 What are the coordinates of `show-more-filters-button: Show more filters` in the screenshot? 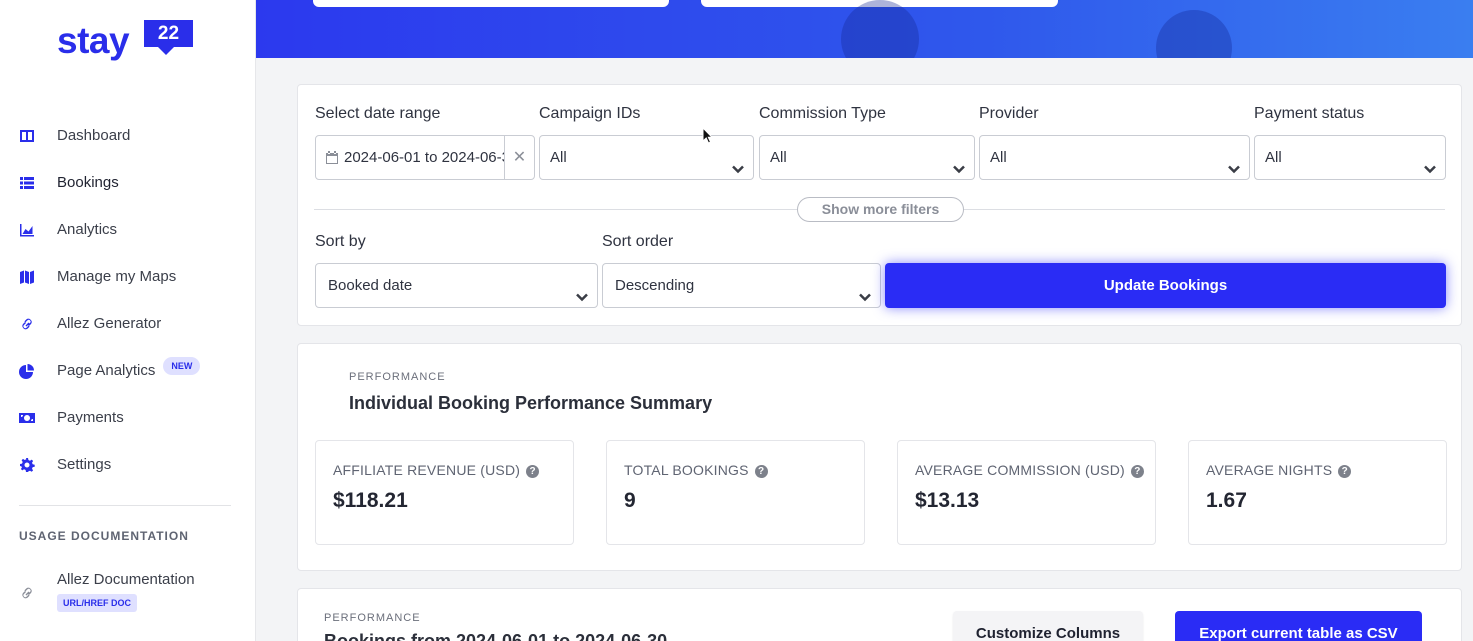 It's located at (880, 209).